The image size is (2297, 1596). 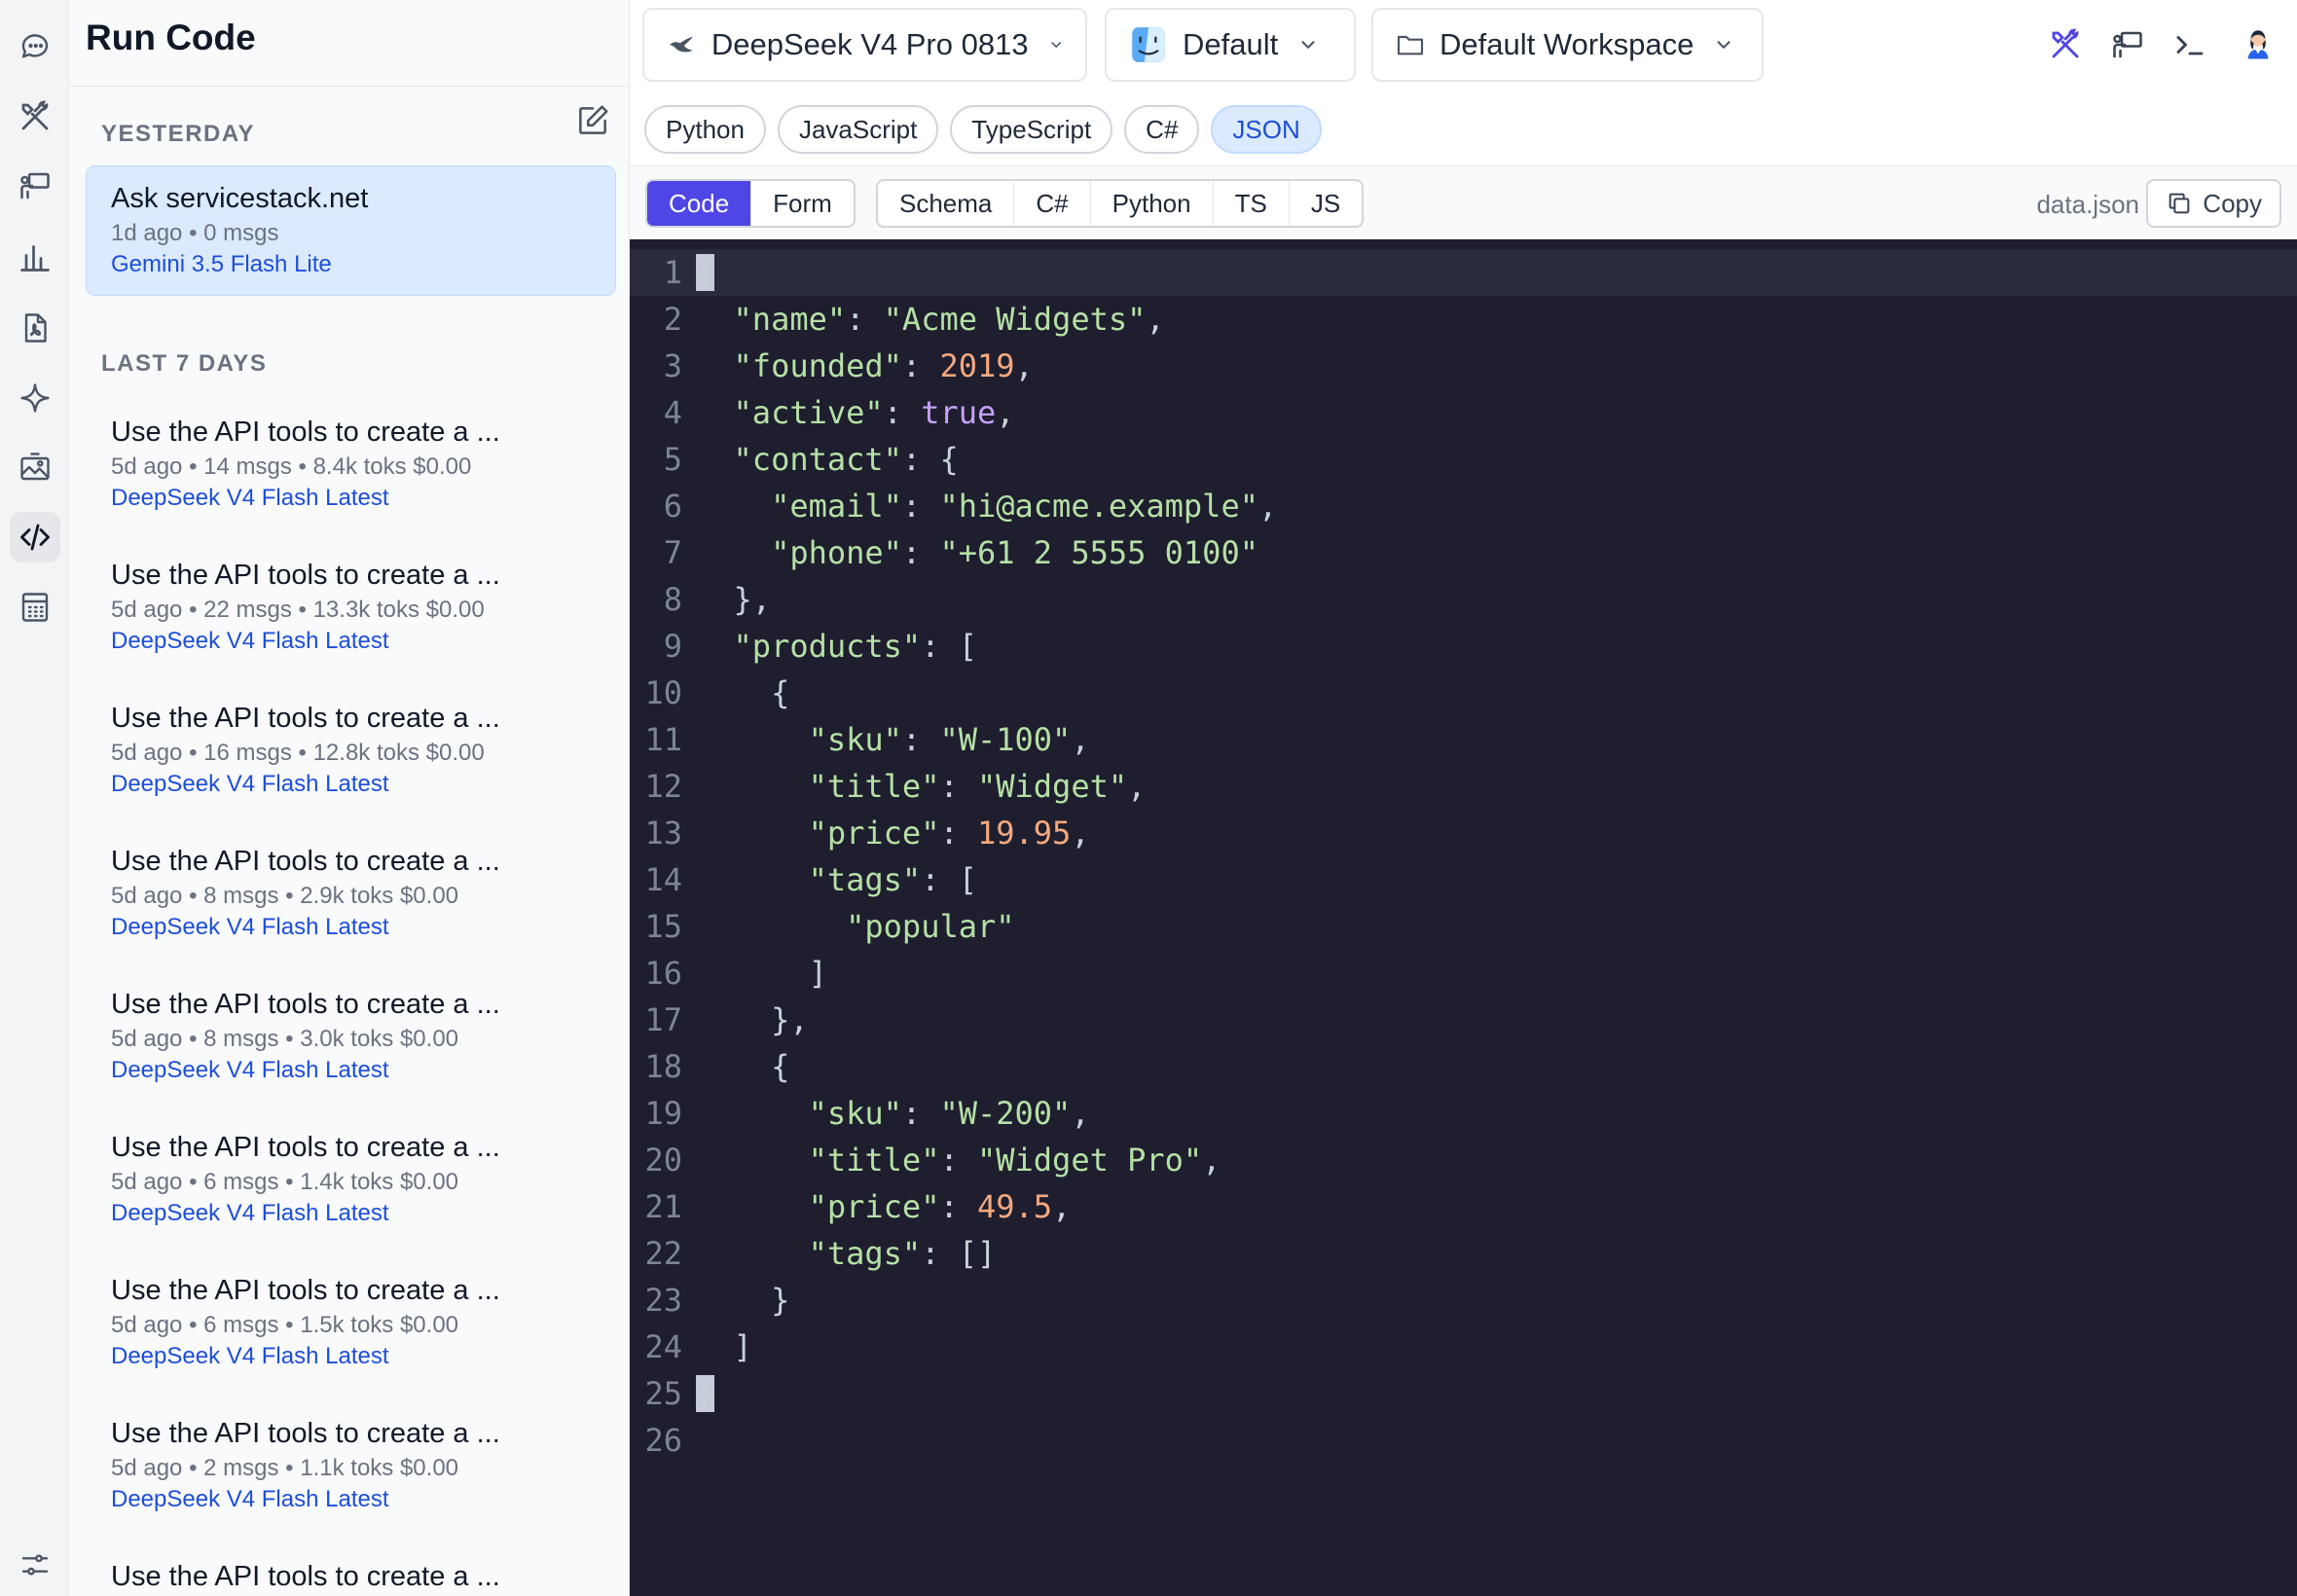 What do you see at coordinates (1463, 879) in the screenshot?
I see `code-line: 14 "tags": [` at bounding box center [1463, 879].